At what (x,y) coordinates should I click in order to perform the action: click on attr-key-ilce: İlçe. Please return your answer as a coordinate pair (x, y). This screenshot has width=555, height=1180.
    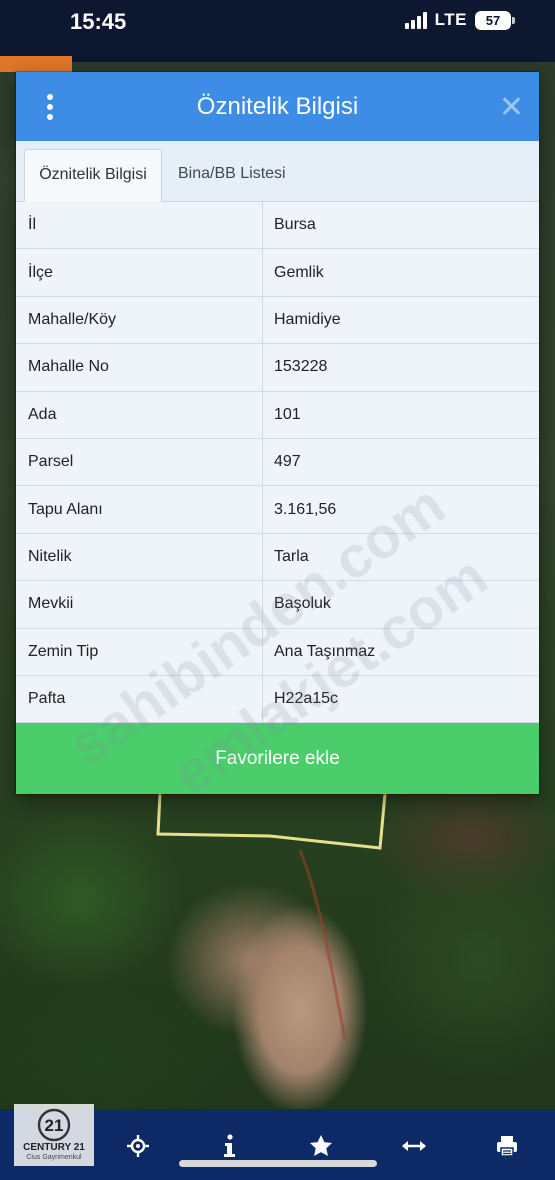
    Looking at the image, I should click on (139, 272).